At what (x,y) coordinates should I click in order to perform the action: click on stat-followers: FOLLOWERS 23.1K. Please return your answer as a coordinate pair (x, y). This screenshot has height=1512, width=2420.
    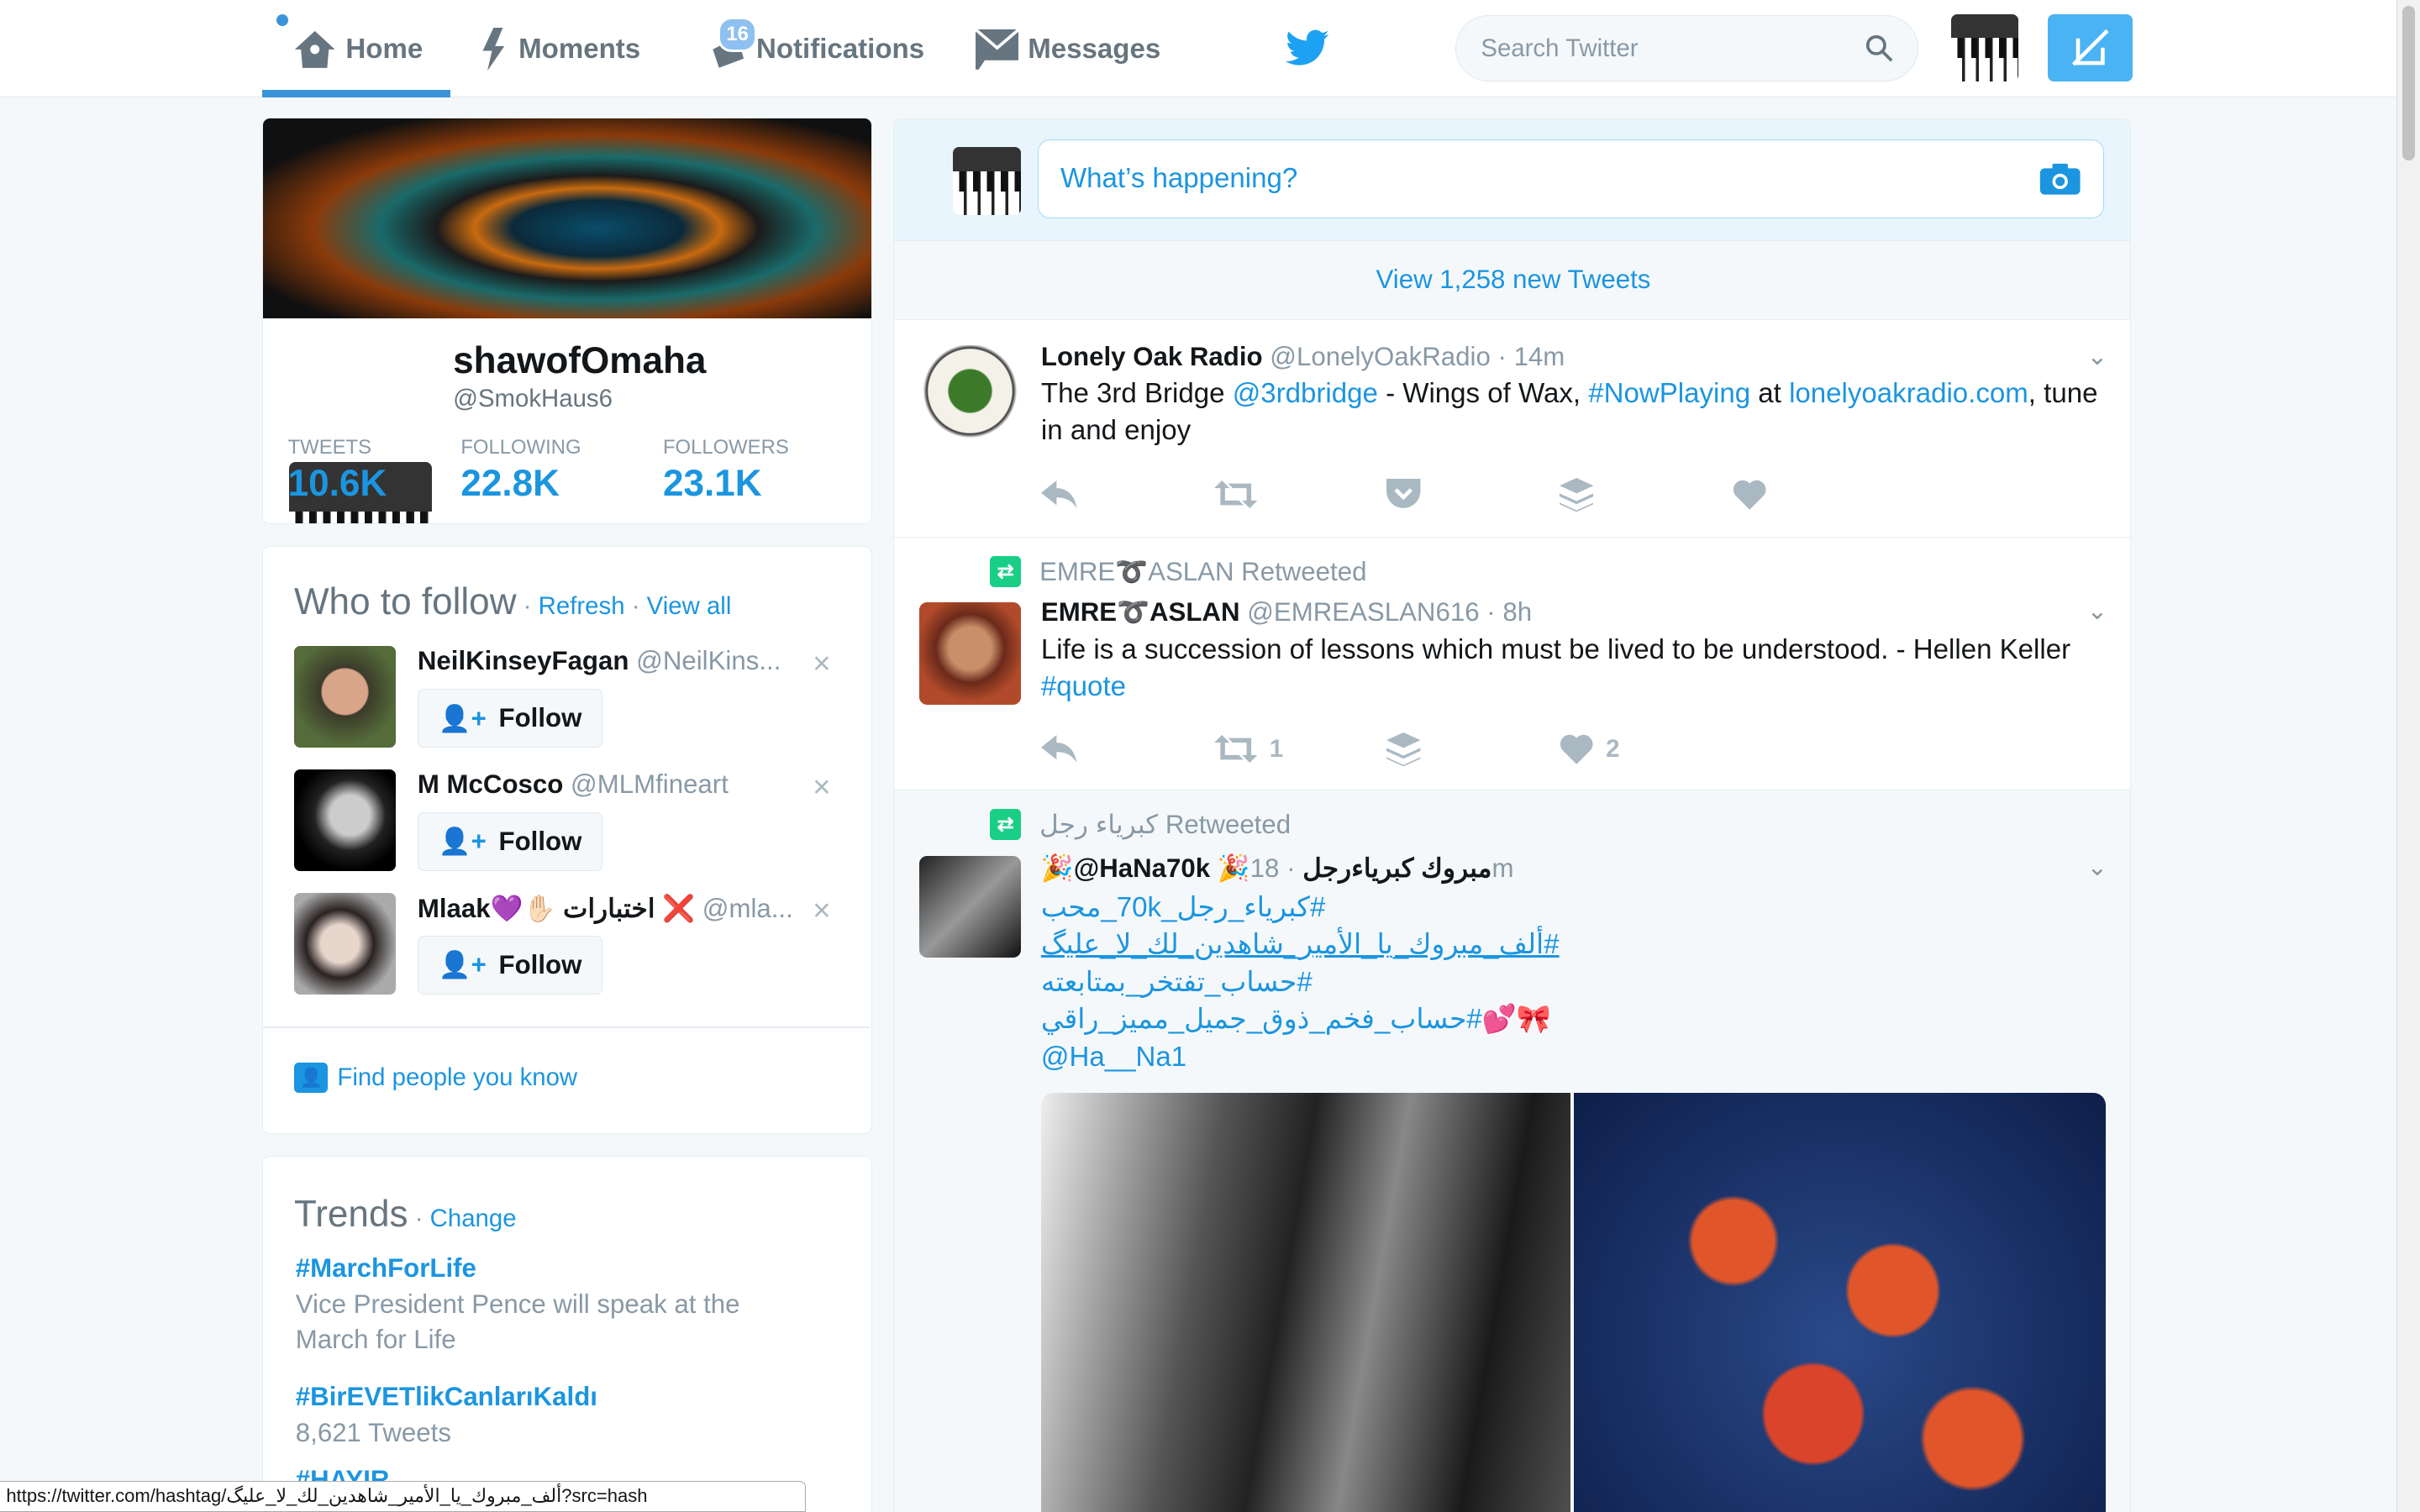
    Looking at the image, I should click on (726, 470).